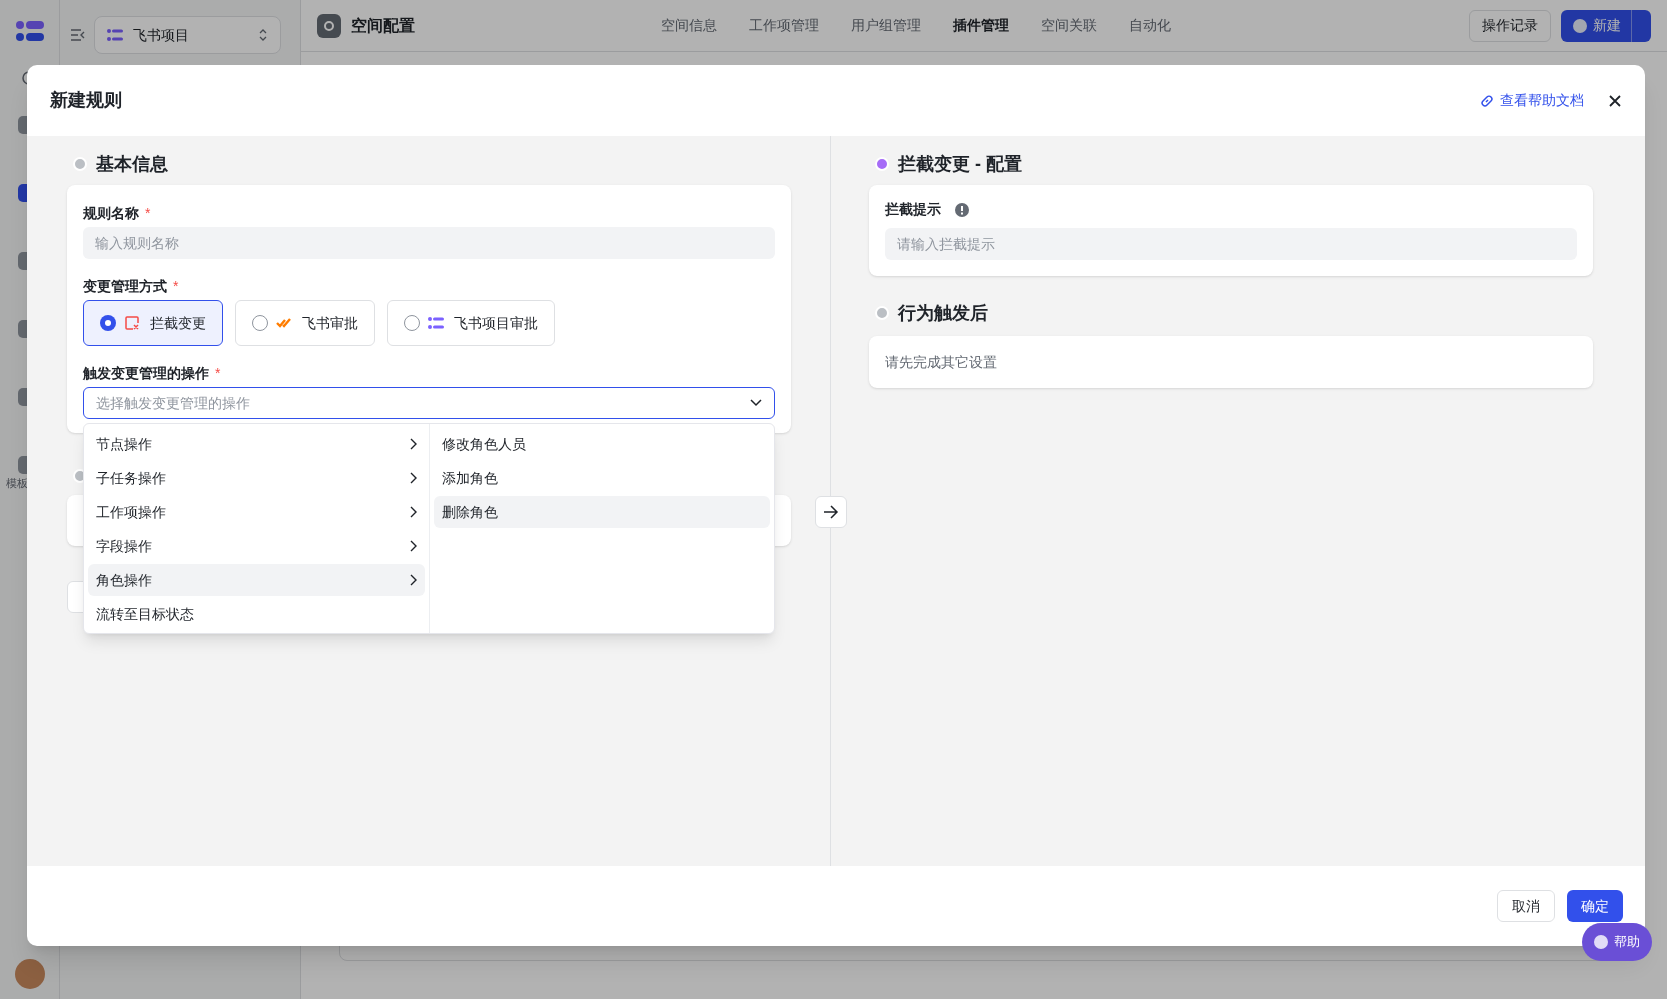  Describe the element at coordinates (689, 25) in the screenshot. I see `tab: 空间信息` at that location.